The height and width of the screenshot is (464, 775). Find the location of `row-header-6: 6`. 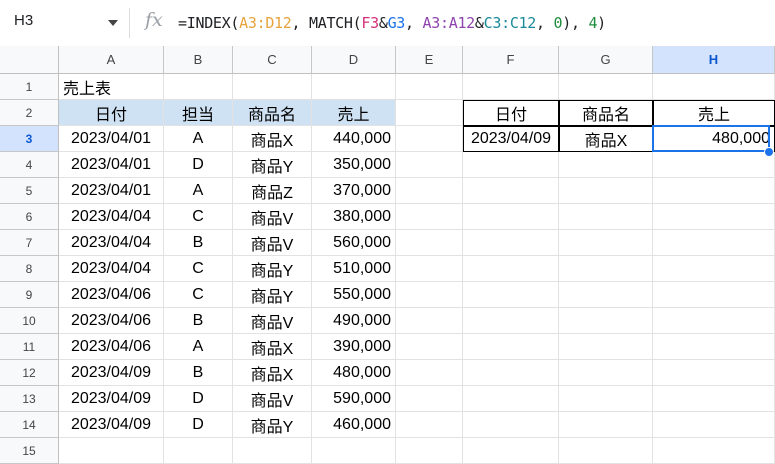

row-header-6: 6 is located at coordinates (29, 217).